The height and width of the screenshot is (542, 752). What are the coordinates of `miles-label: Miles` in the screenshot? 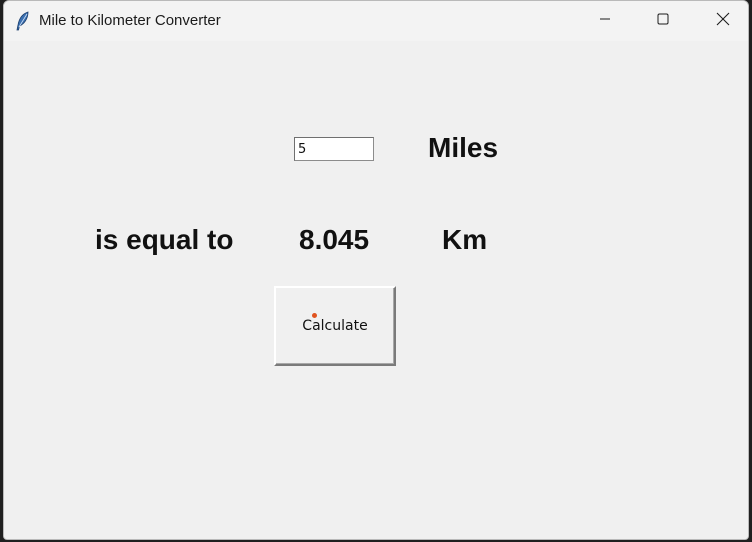 It's located at (463, 147).